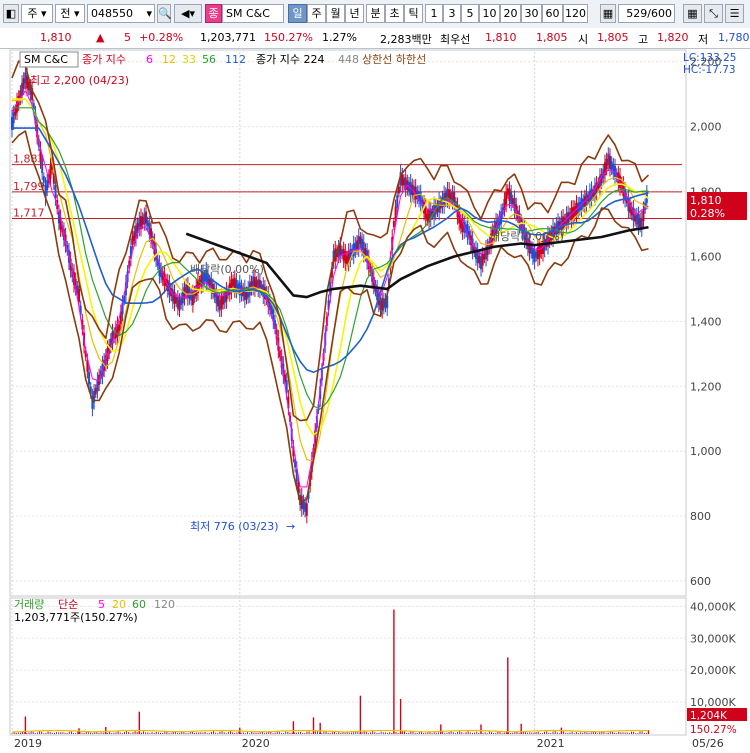 The image size is (750, 753). I want to click on period-minute-button: 분, so click(375, 13).